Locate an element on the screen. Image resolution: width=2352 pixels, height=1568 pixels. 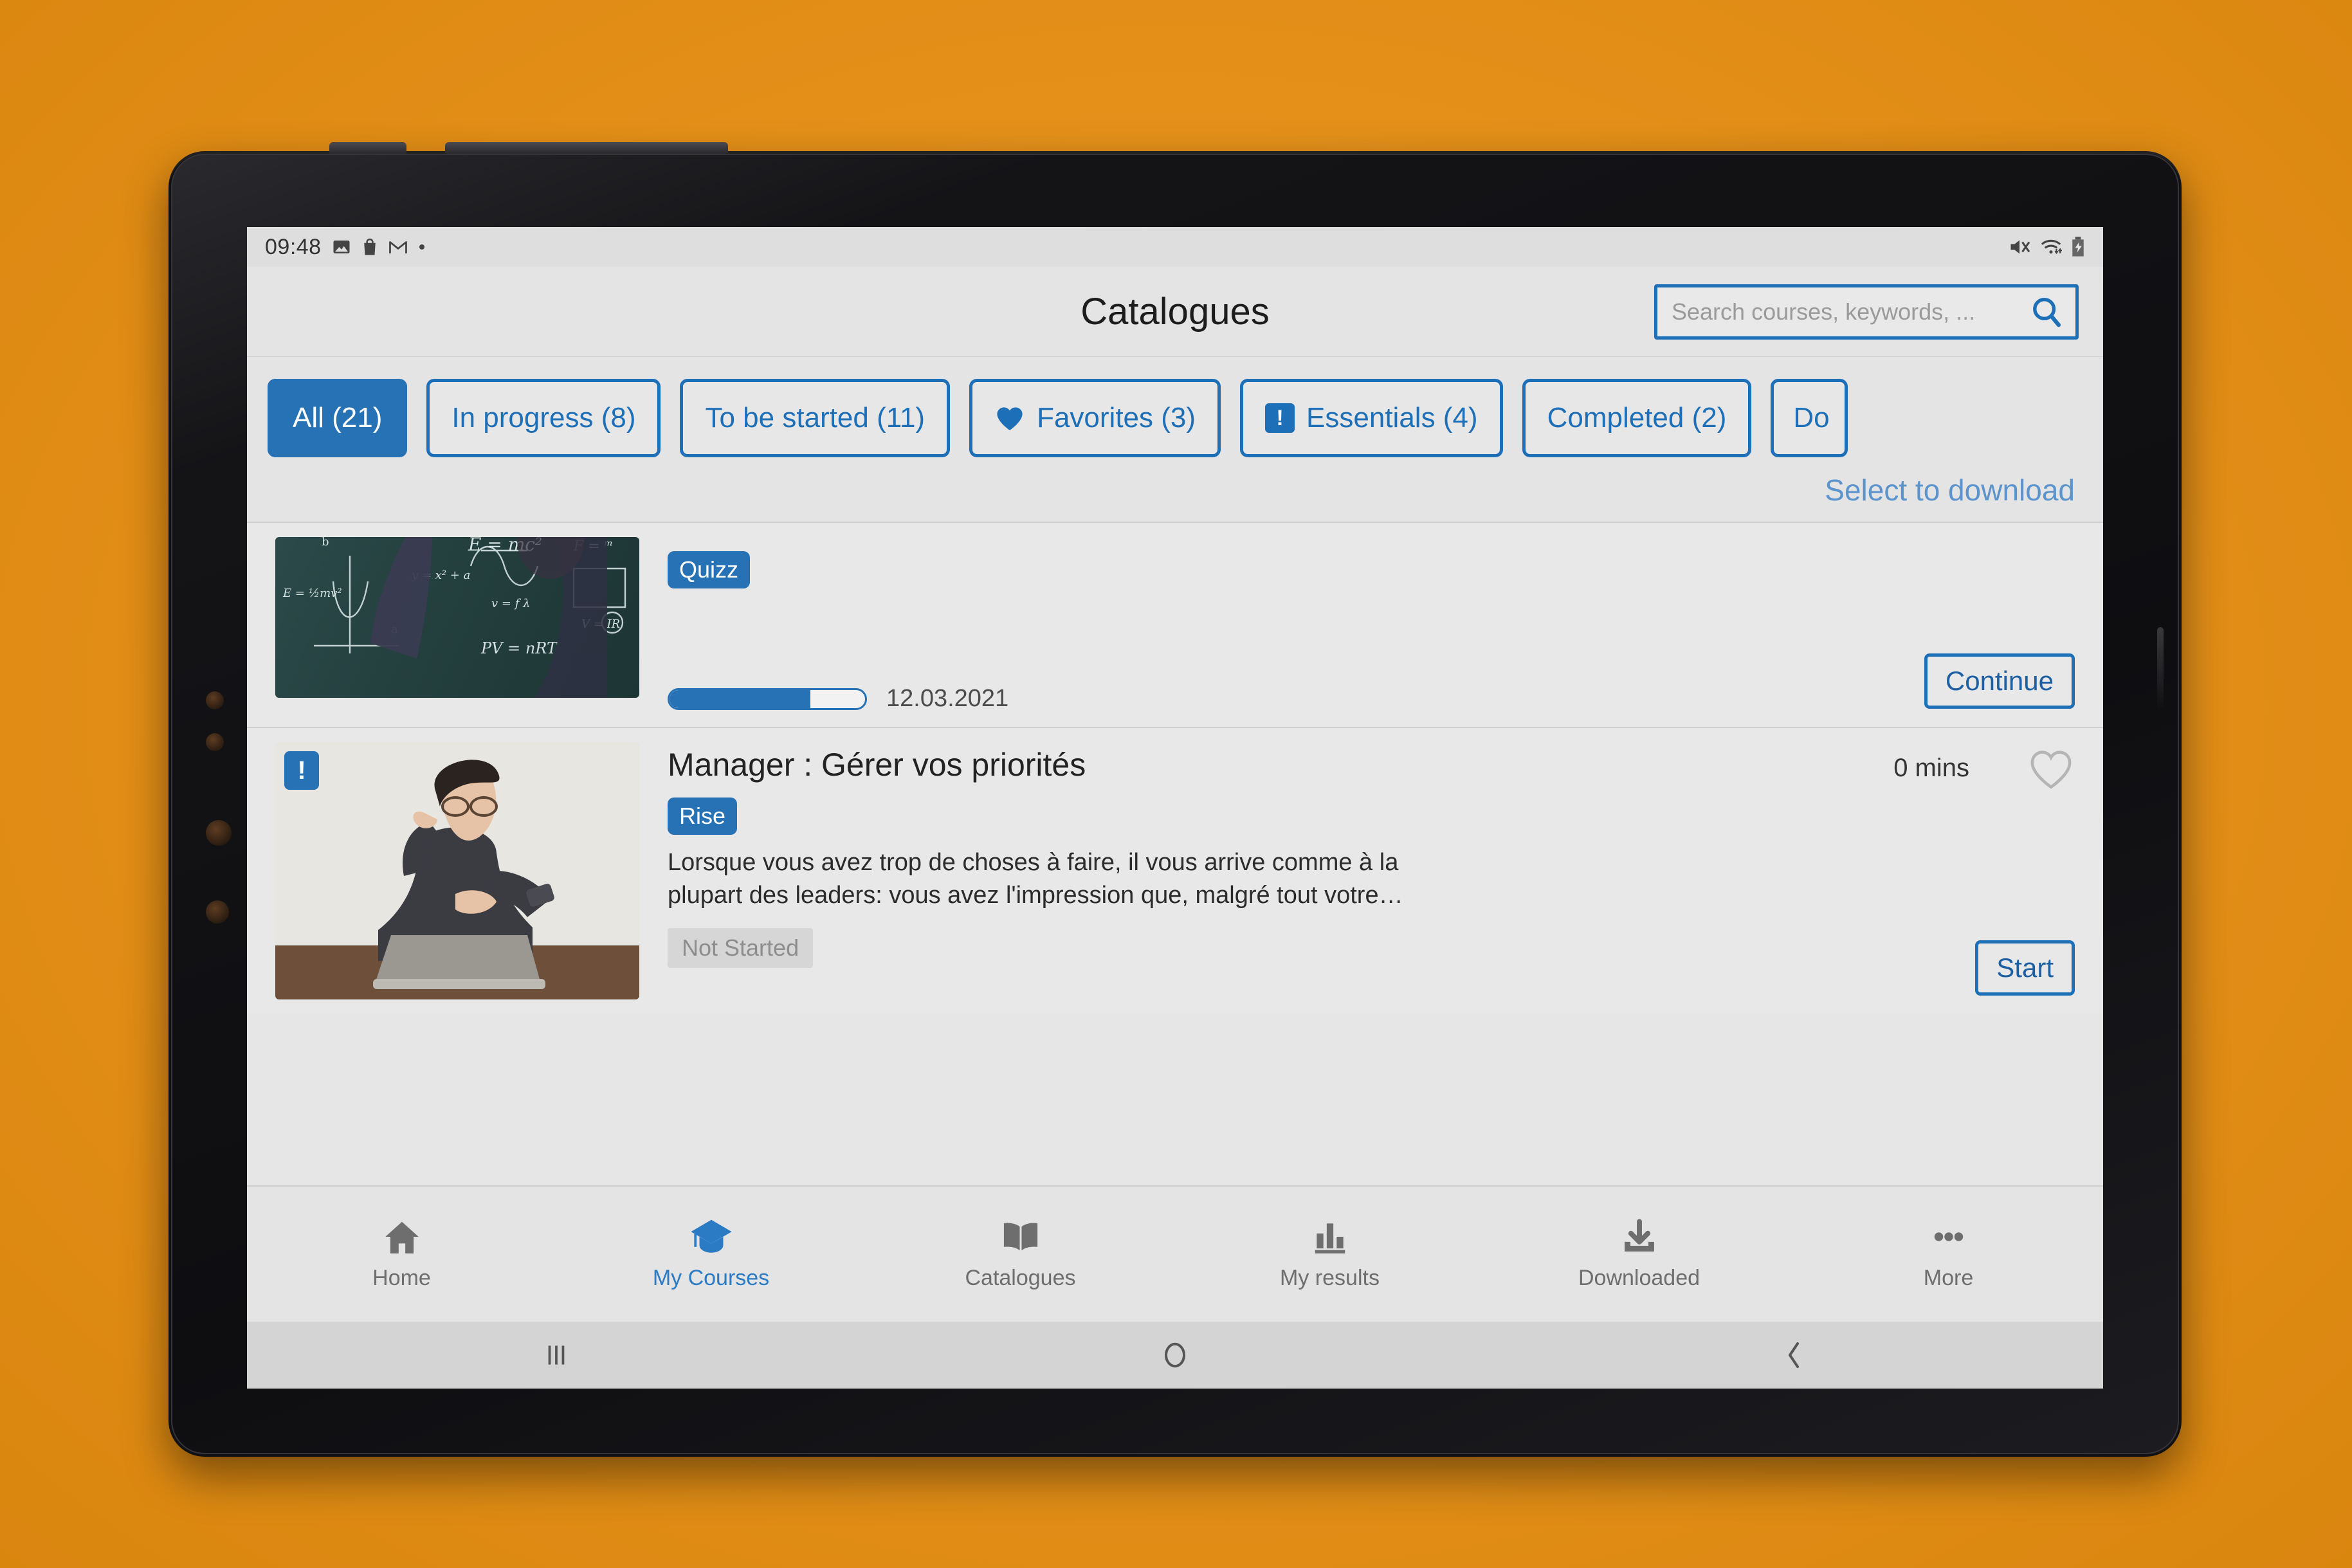
course-duration: 0 mins is located at coordinates (1931, 768).